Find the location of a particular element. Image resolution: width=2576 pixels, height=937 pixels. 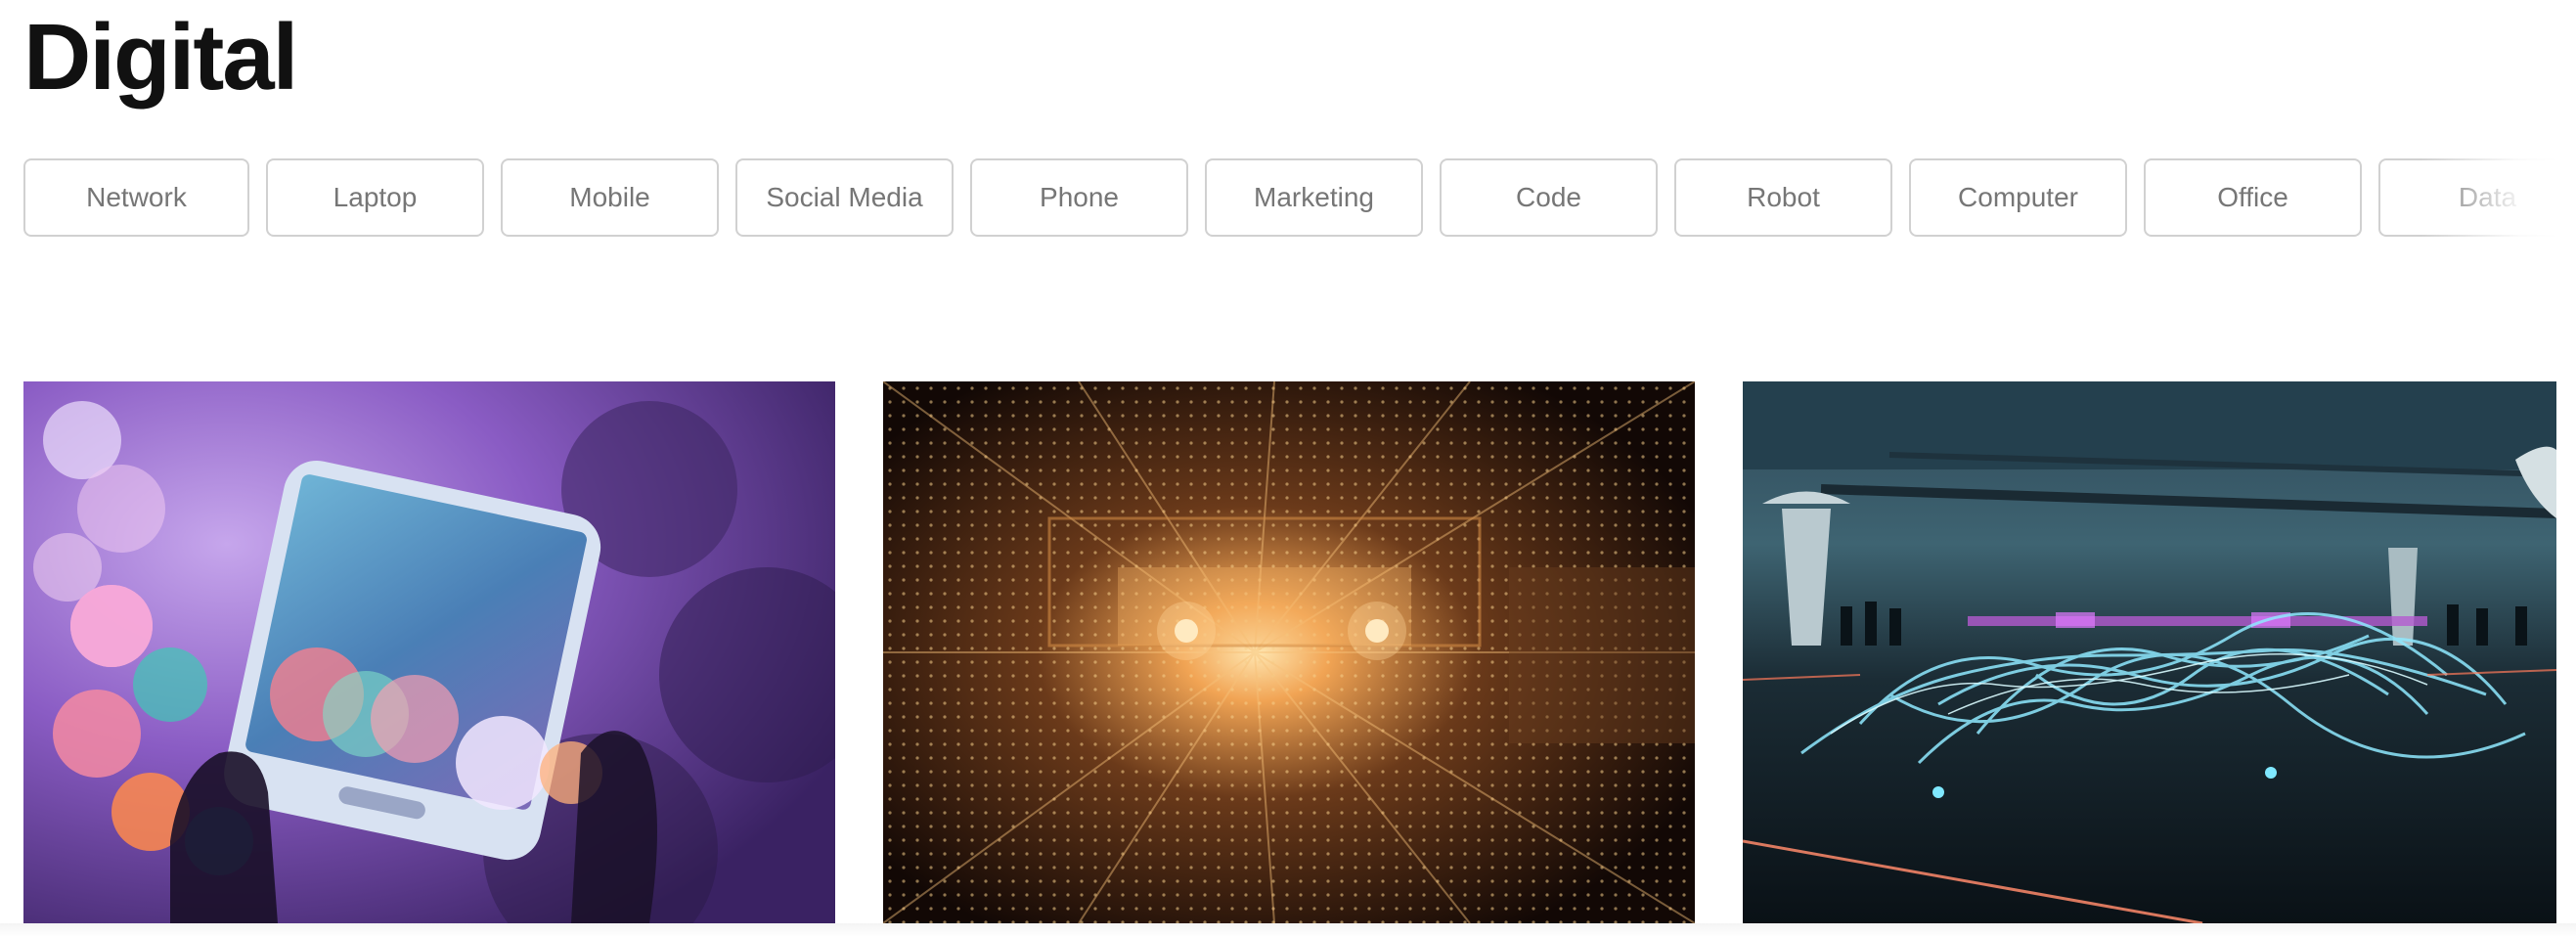

tag-label: Phone is located at coordinates (1079, 197).